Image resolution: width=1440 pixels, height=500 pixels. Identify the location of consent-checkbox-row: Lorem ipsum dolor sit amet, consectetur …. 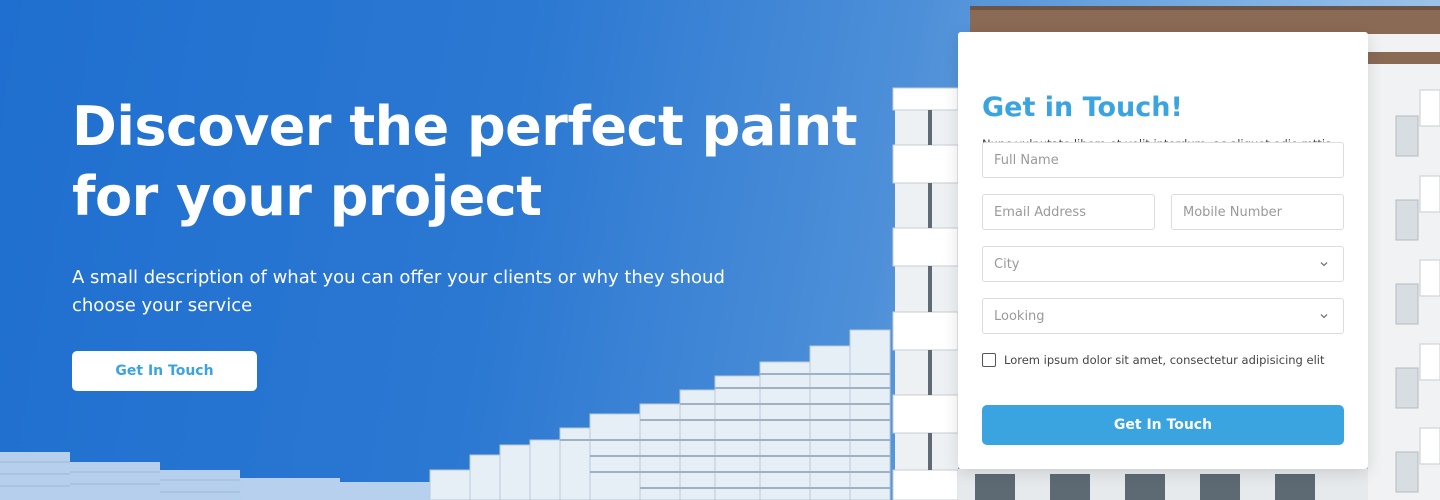
(1153, 360).